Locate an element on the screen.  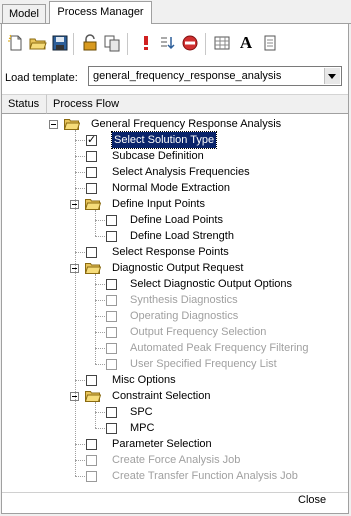
tree-step-row: Select Solution Type is located at coordinates (175, 140).